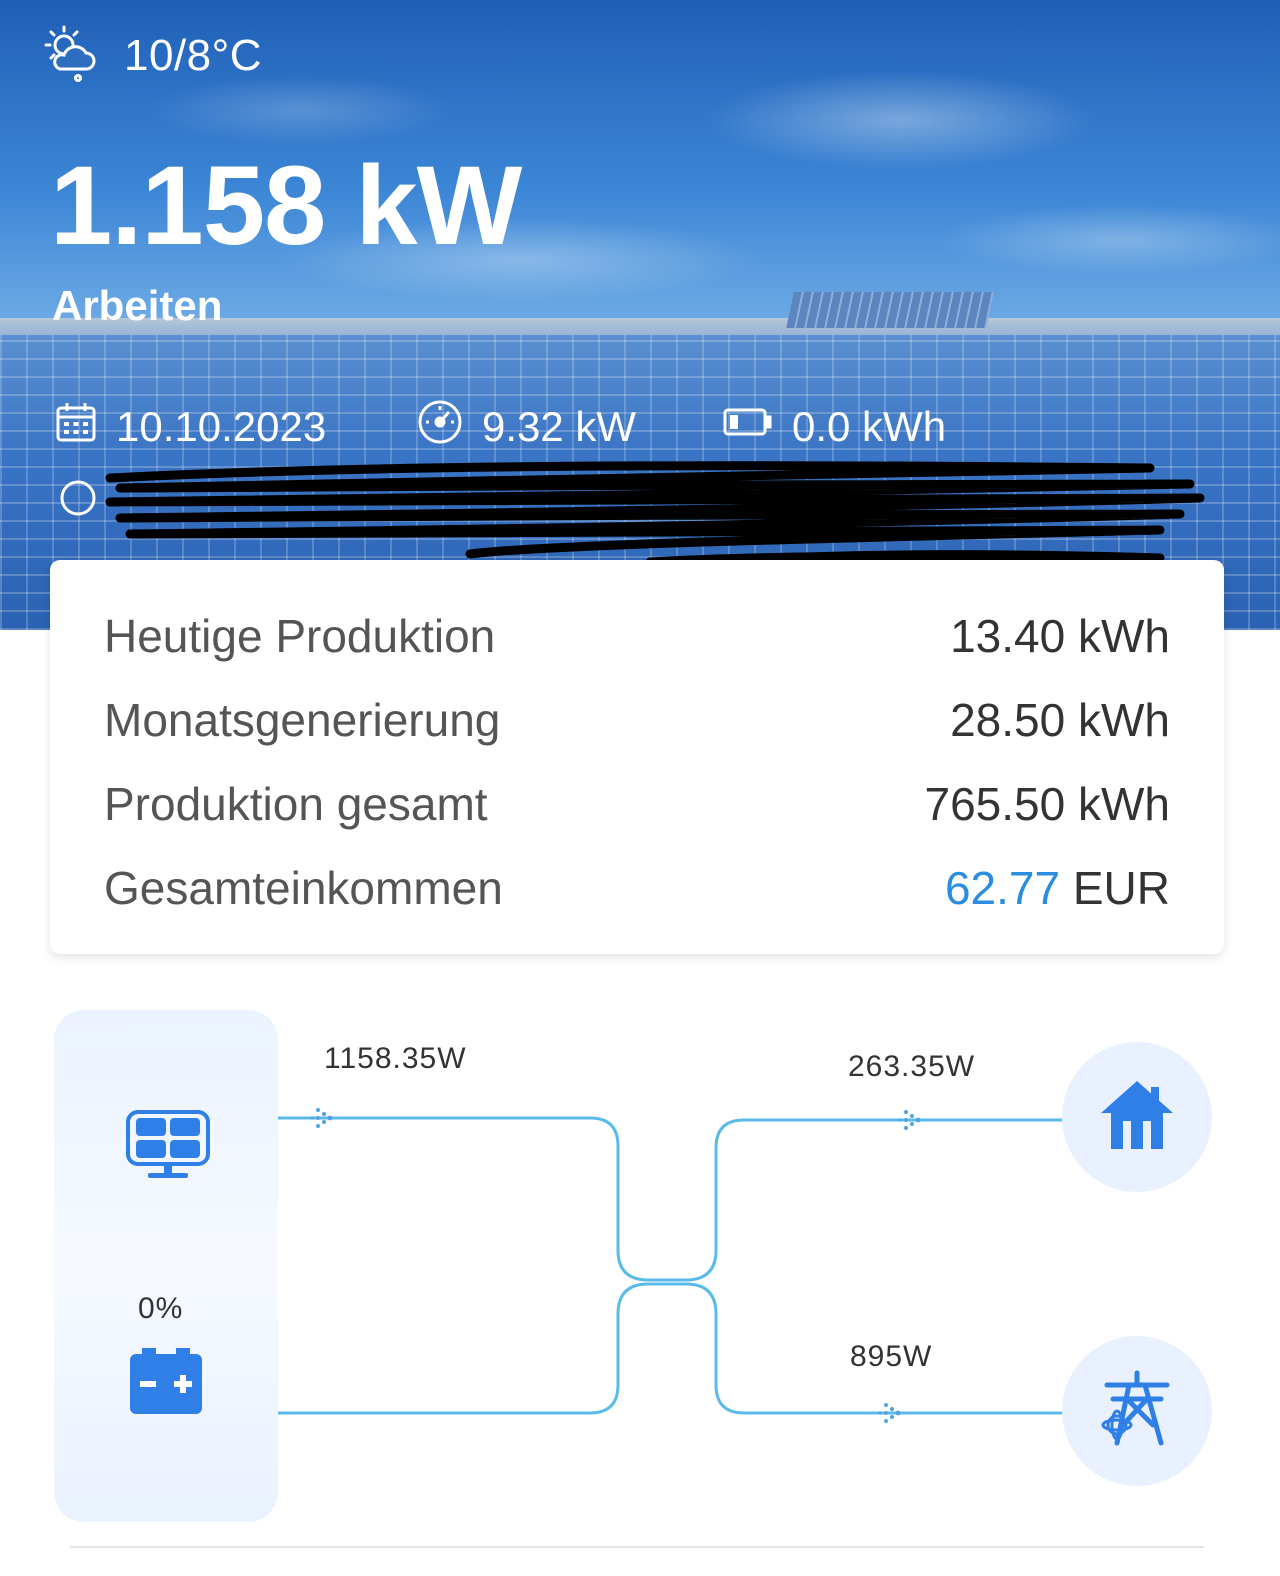 Image resolution: width=1280 pixels, height=1576 pixels. What do you see at coordinates (166, 1381) in the screenshot?
I see `battery-storage-icon` at bounding box center [166, 1381].